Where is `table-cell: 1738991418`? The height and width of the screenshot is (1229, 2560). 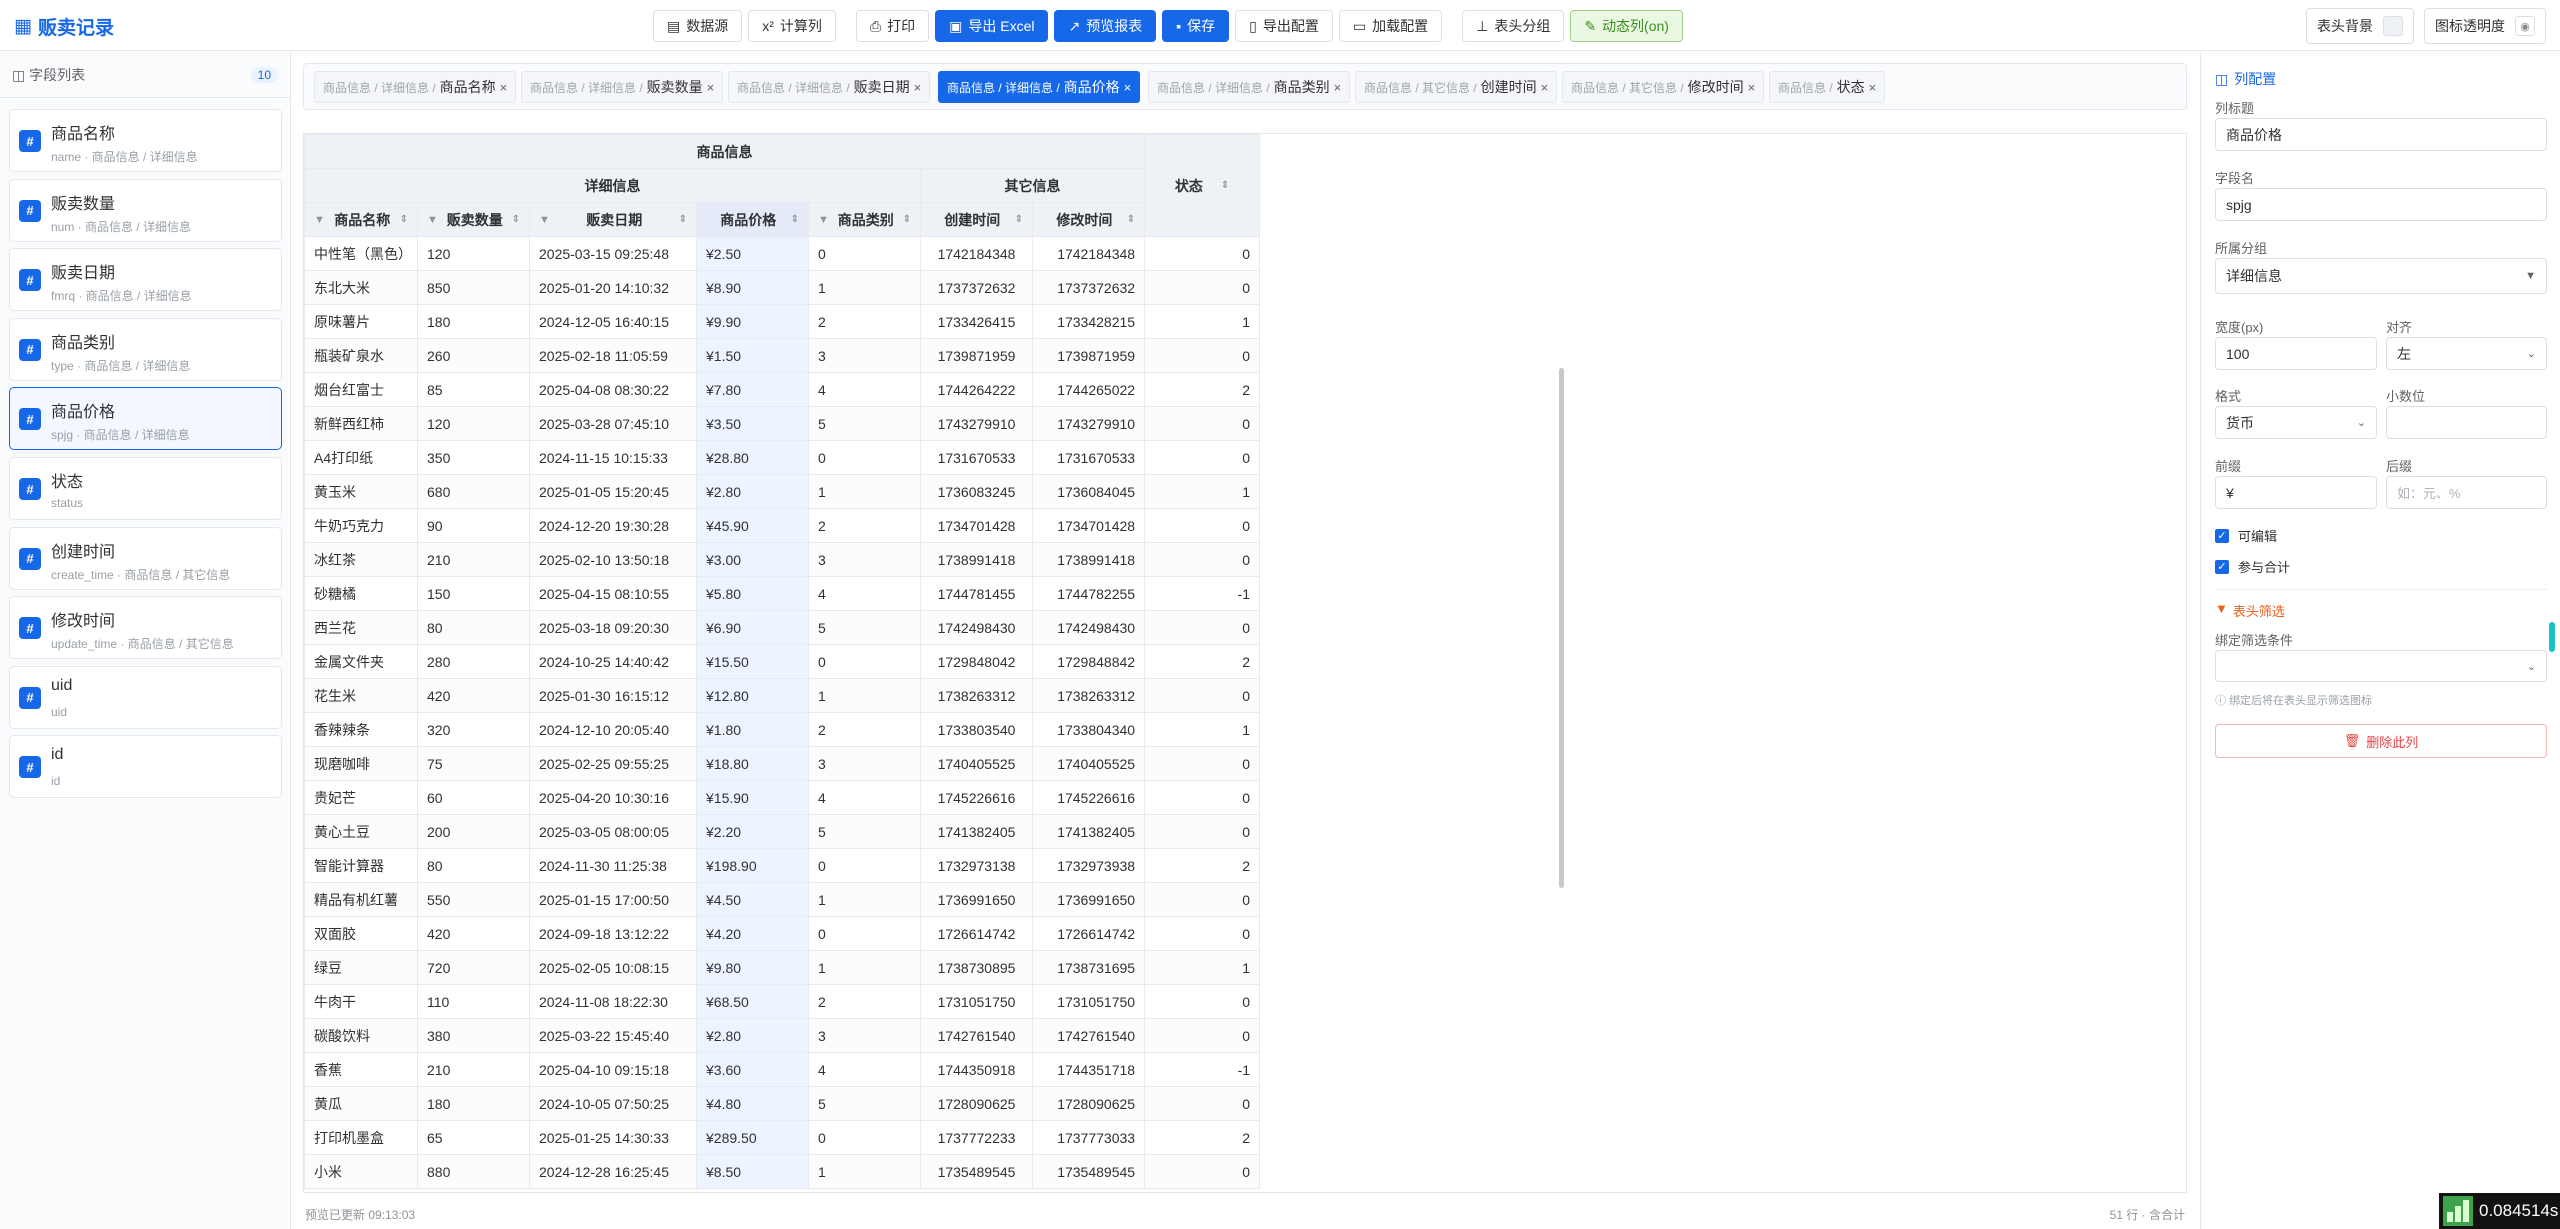
table-cell: 1738991418 is located at coordinates (1088, 559).